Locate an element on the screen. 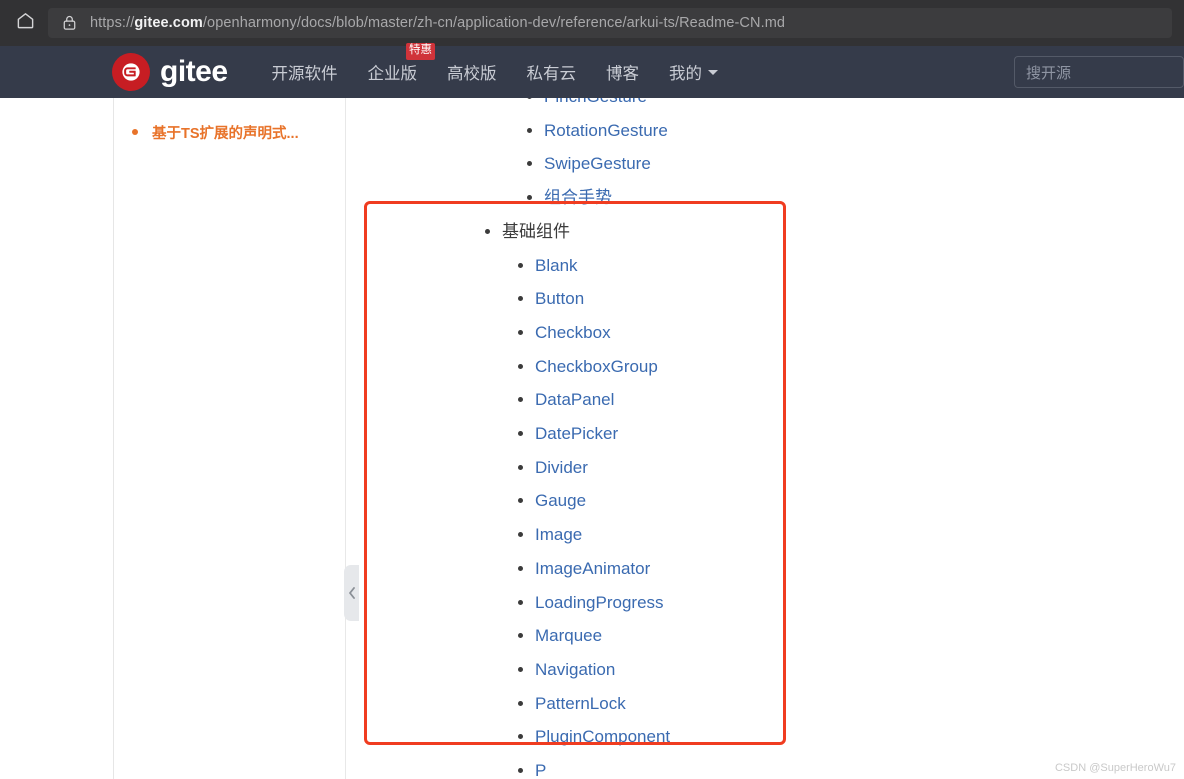 The height and width of the screenshot is (779, 1184). list-item: PatternLock is located at coordinates (703, 704).